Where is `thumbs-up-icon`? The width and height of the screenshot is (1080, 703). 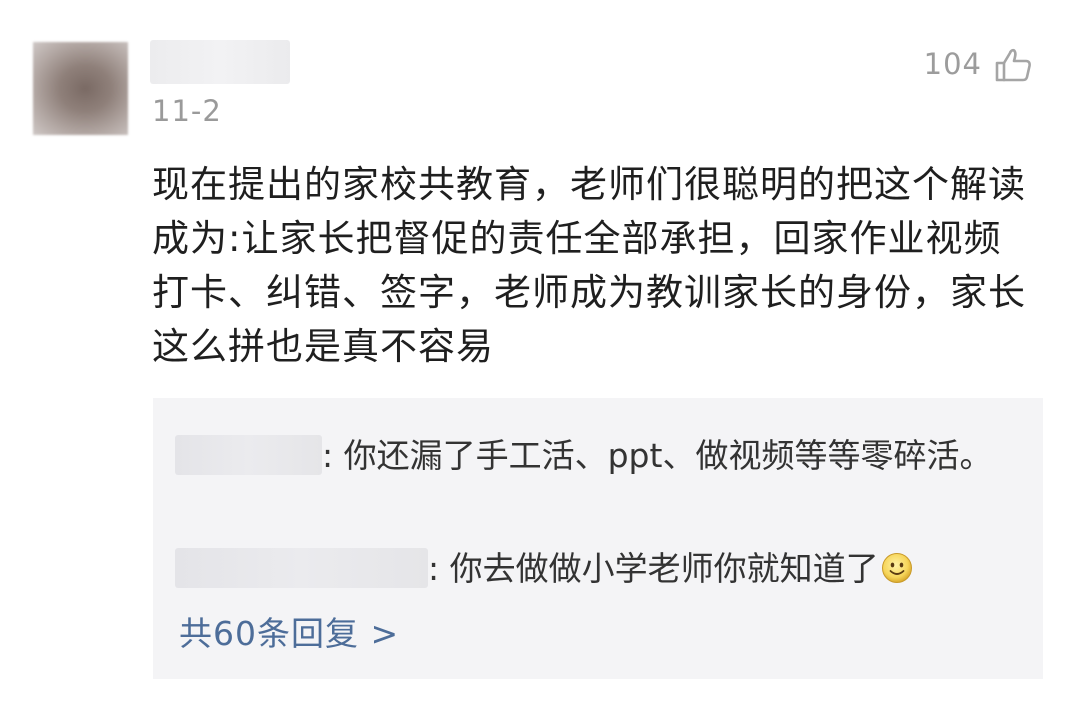 thumbs-up-icon is located at coordinates (1013, 65).